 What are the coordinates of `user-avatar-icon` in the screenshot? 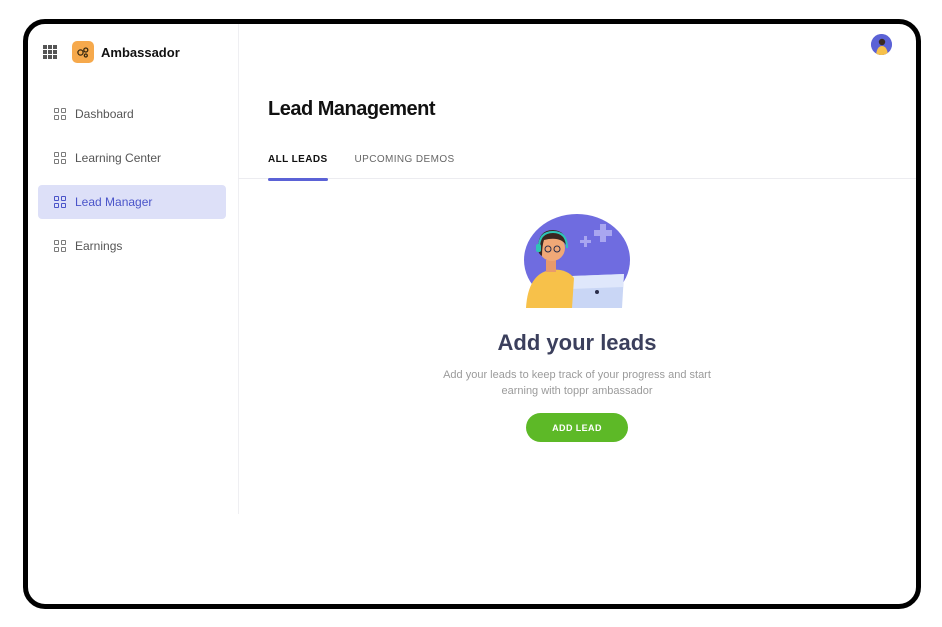 It's located at (881, 44).